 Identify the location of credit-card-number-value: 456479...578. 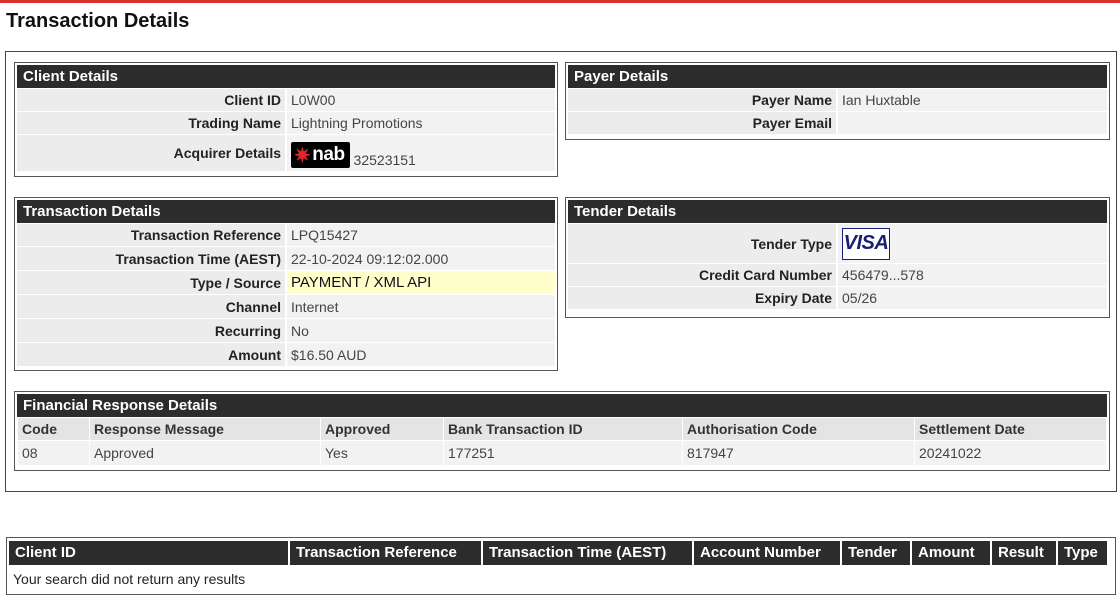
(972, 275).